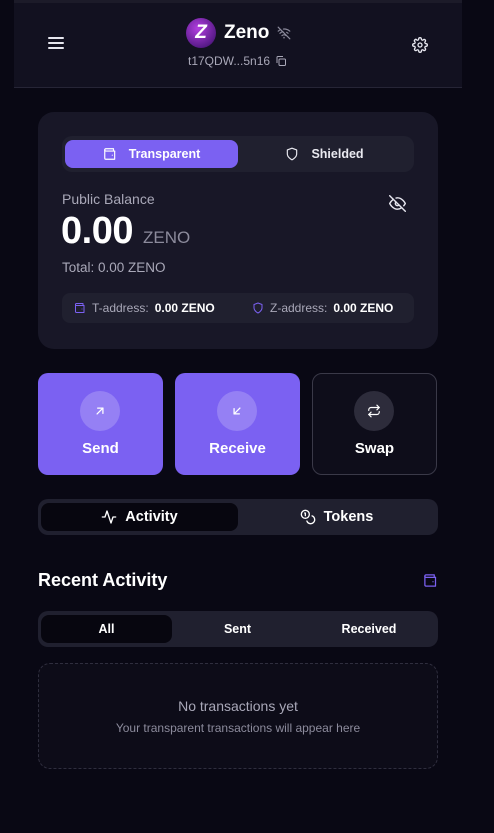 The width and height of the screenshot is (494, 833). I want to click on recent-activity-title: Recent Activity, so click(103, 580).